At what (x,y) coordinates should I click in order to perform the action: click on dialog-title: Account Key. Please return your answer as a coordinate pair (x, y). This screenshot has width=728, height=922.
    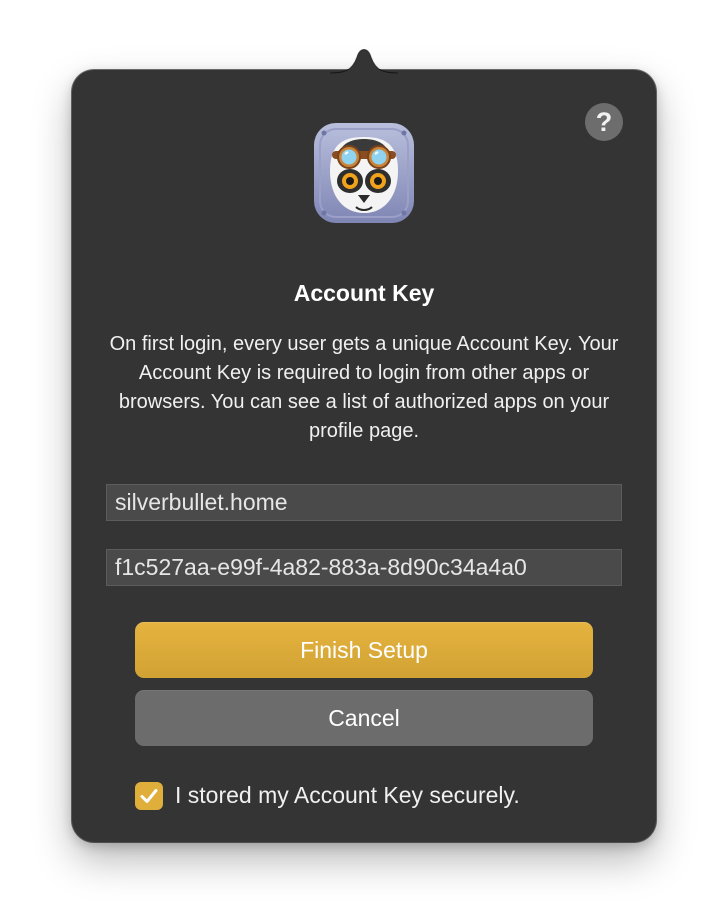
    Looking at the image, I should click on (364, 293).